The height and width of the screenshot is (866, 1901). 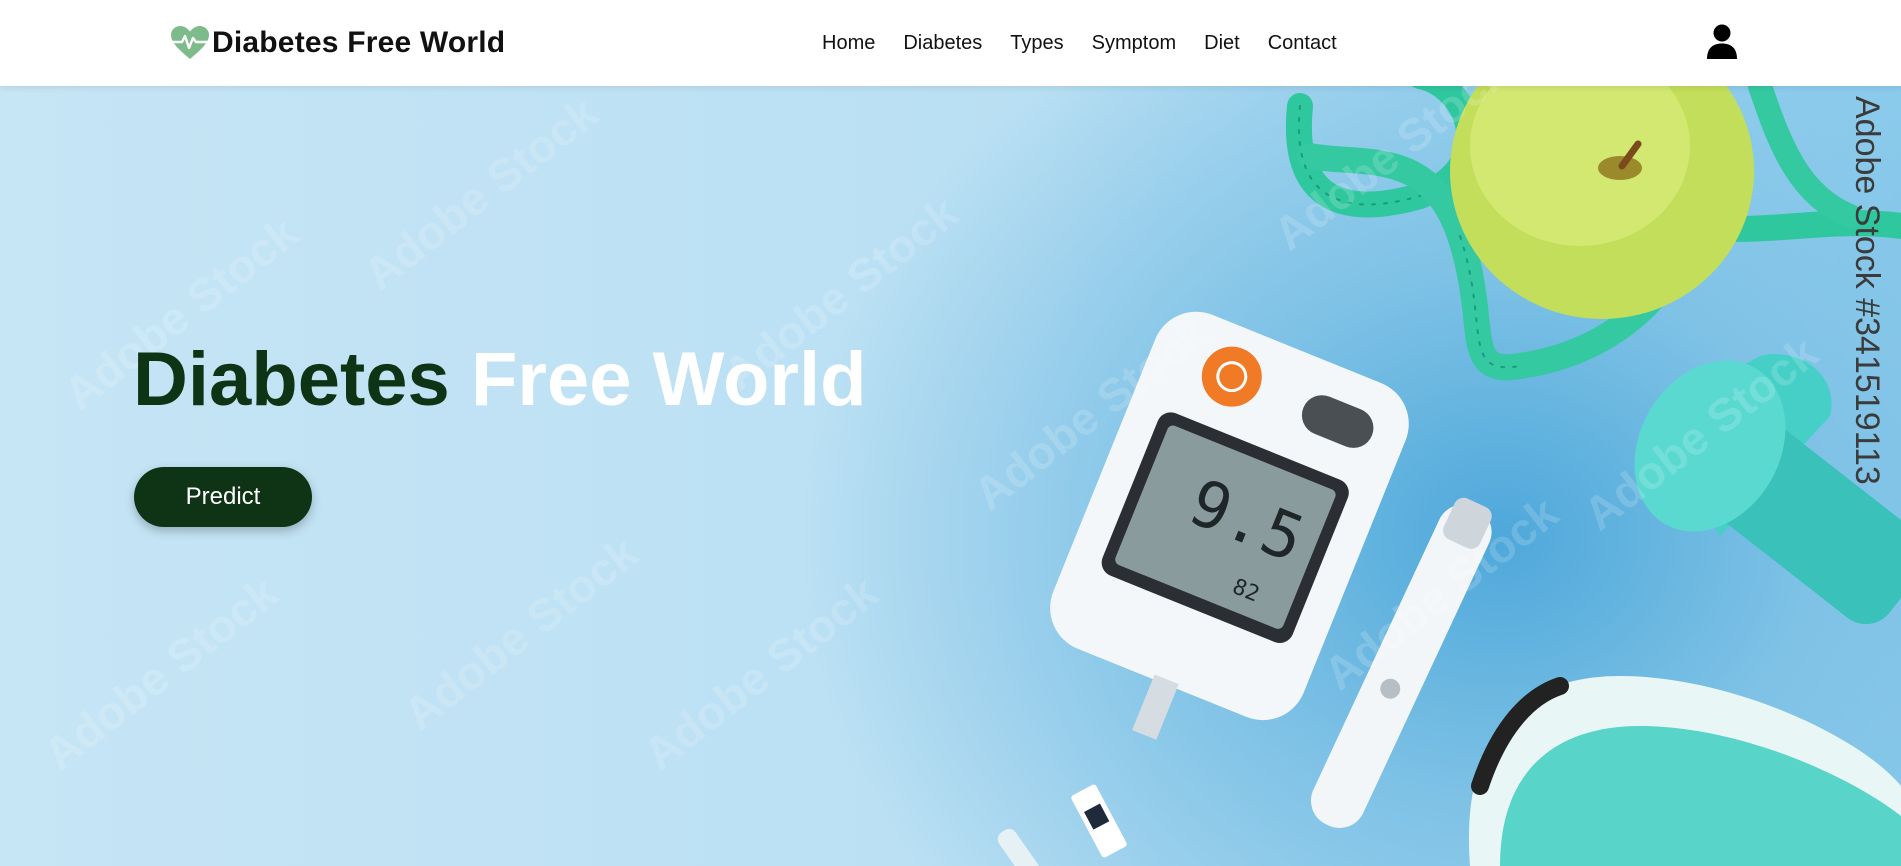 I want to click on hero-title-dark: Diabetes, so click(x=291, y=379).